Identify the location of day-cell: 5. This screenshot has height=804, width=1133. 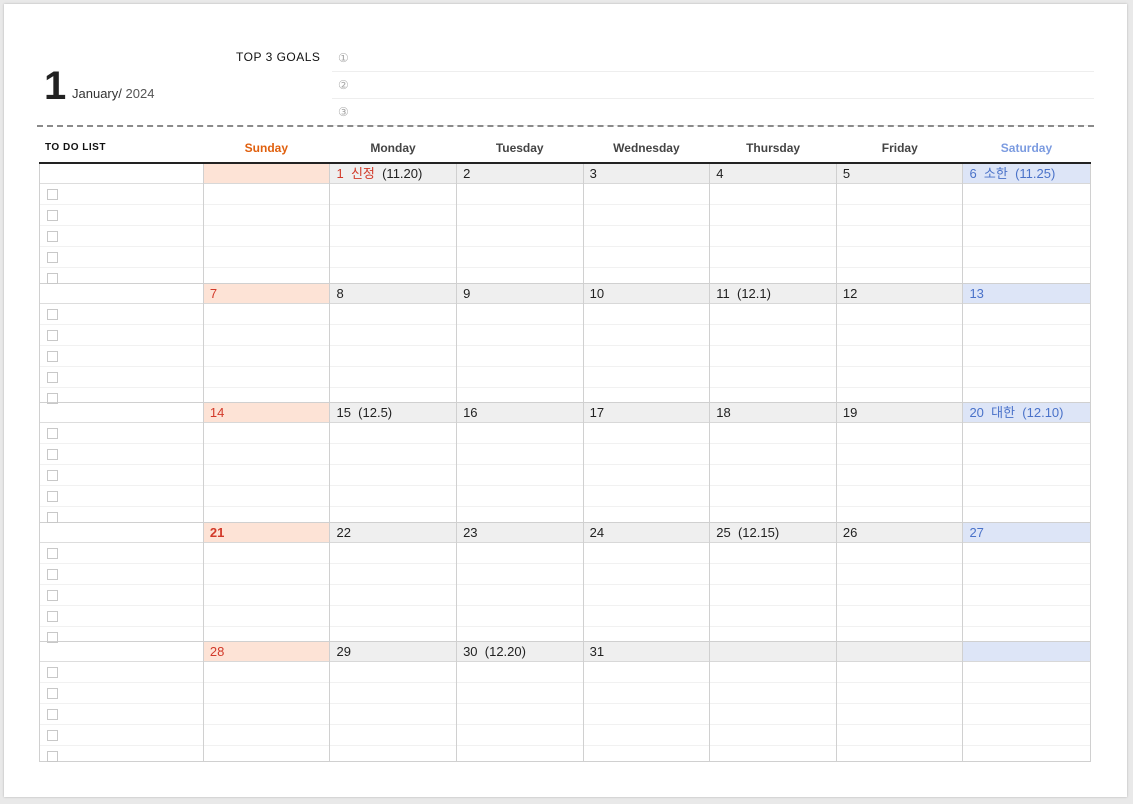
(900, 223).